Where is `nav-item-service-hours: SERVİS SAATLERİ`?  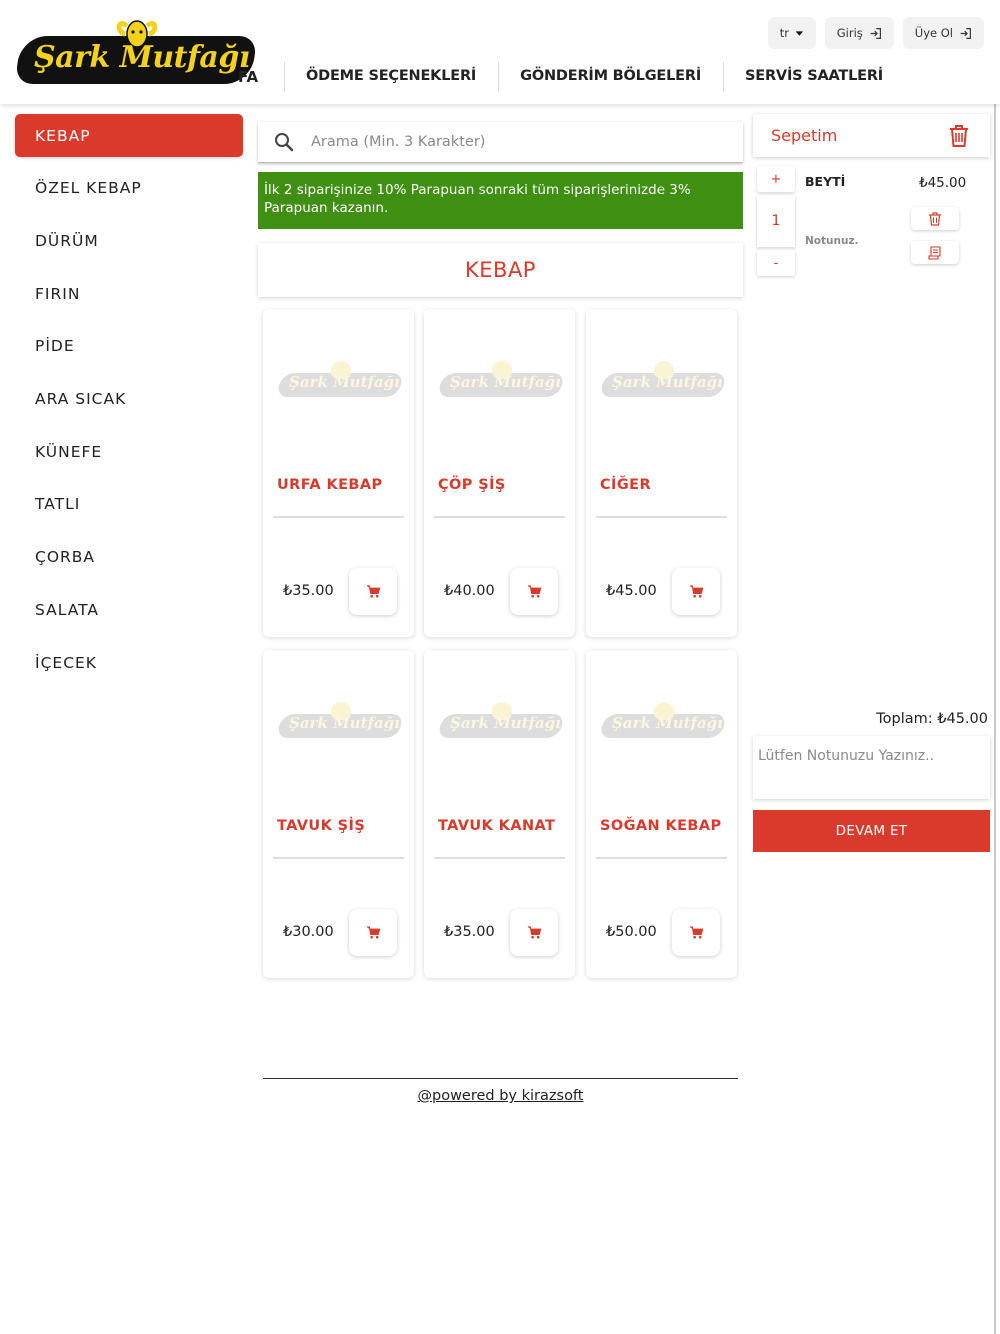 nav-item-service-hours: SERVİS SAATLERİ is located at coordinates (814, 77).